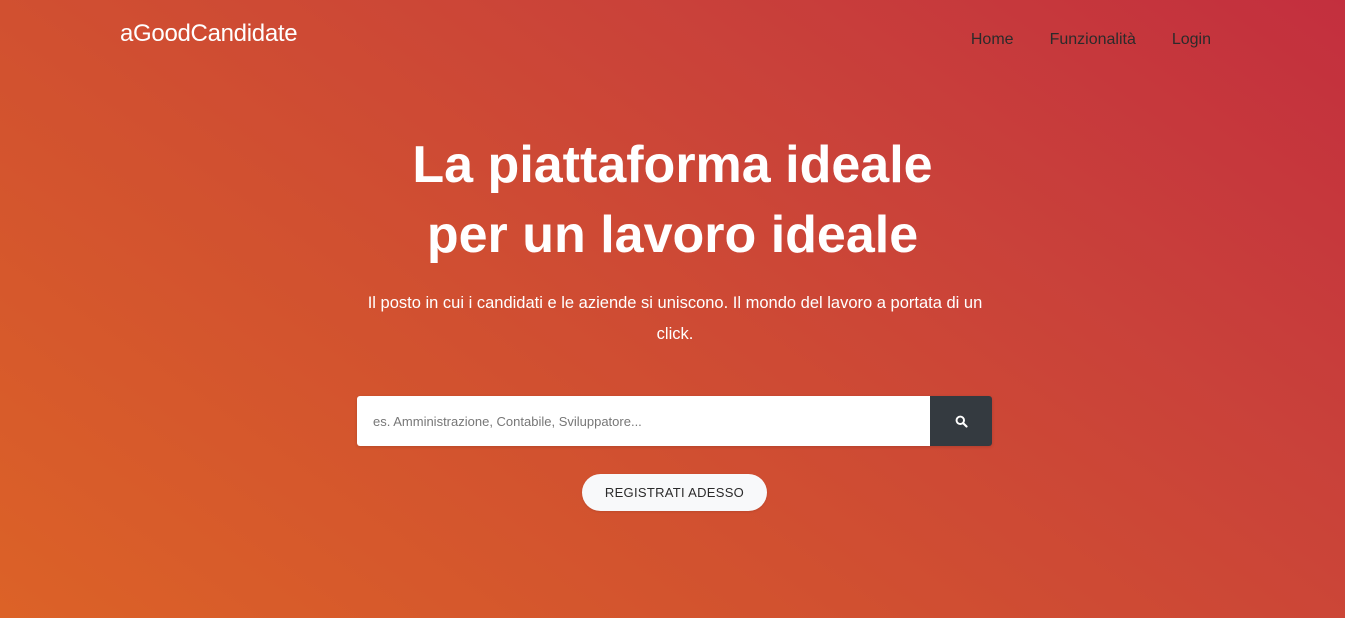 The height and width of the screenshot is (618, 1345). Describe the element at coordinates (209, 34) in the screenshot. I see `brand-logo: aGoodCandidate` at that location.